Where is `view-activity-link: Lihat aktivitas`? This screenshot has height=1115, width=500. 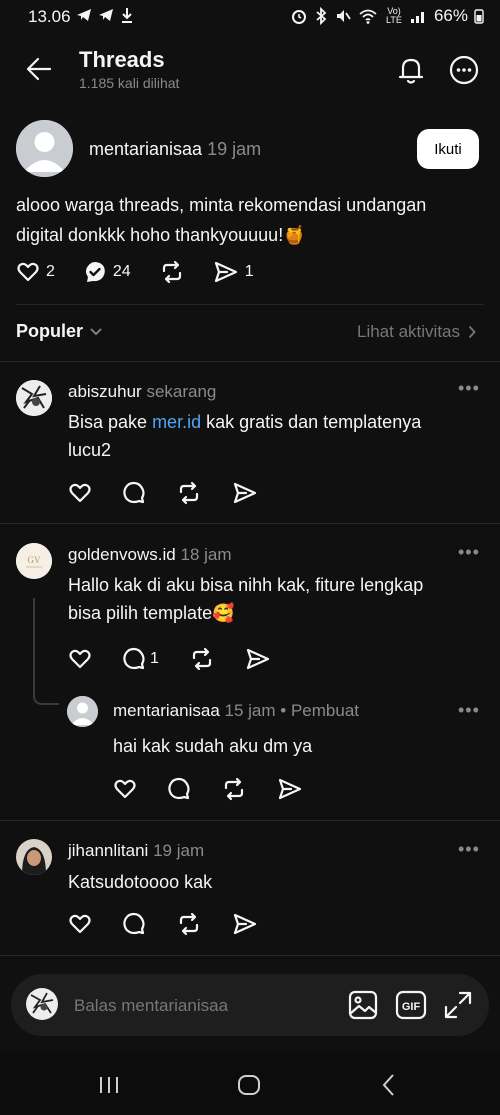
view-activity-link: Lihat aktivitas is located at coordinates (416, 332).